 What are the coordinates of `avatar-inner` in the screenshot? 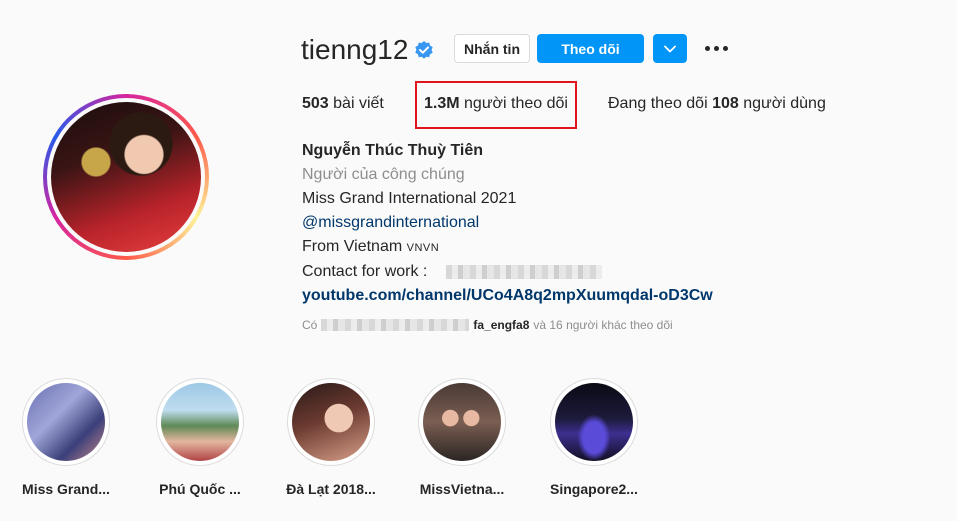 It's located at (126, 177).